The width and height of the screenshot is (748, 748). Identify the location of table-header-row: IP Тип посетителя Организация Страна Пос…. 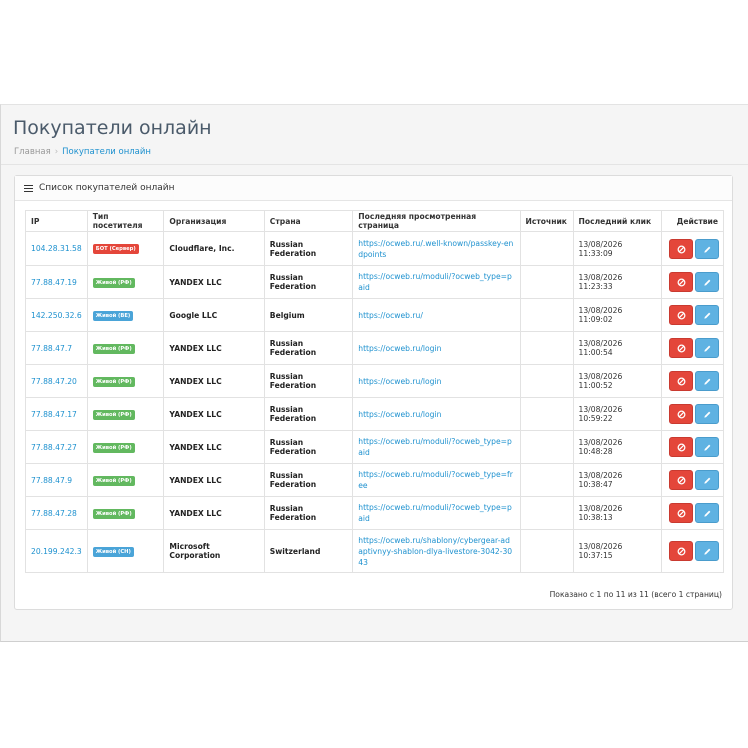
(375, 221).